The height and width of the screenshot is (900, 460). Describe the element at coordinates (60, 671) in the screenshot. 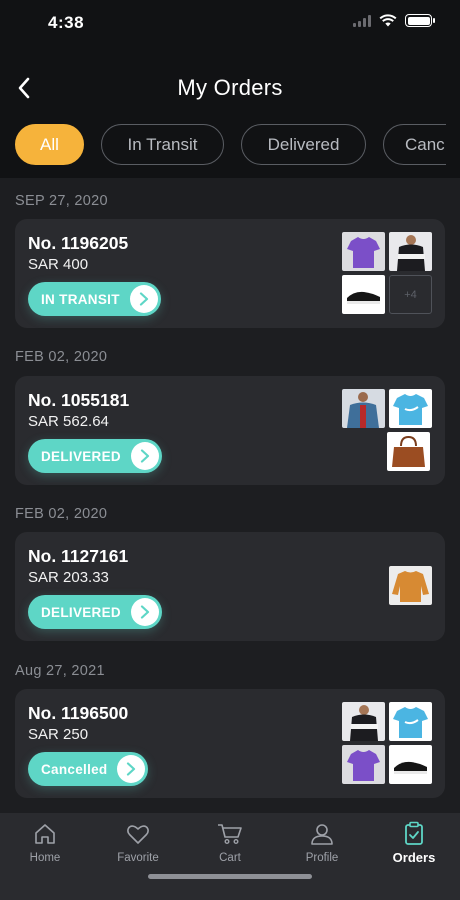

I see `order-date: Aug 27, 2021` at that location.